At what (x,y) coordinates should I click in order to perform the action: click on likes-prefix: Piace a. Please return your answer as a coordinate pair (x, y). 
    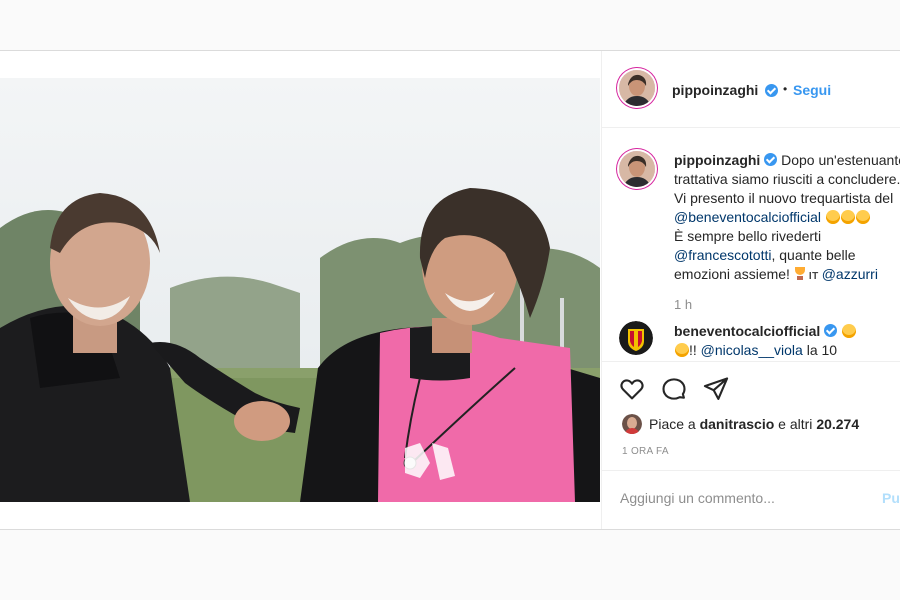
    Looking at the image, I should click on (674, 424).